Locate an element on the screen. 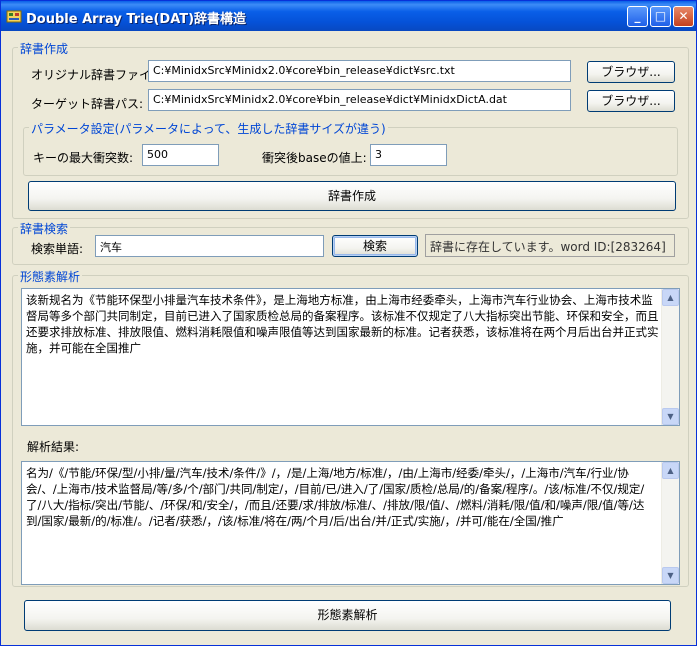  maximize-button: □ is located at coordinates (660, 16).